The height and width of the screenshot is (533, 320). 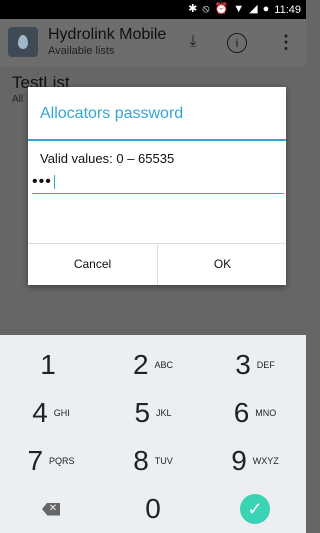 I want to click on key-letters: WXYZ, so click(x=265, y=461).